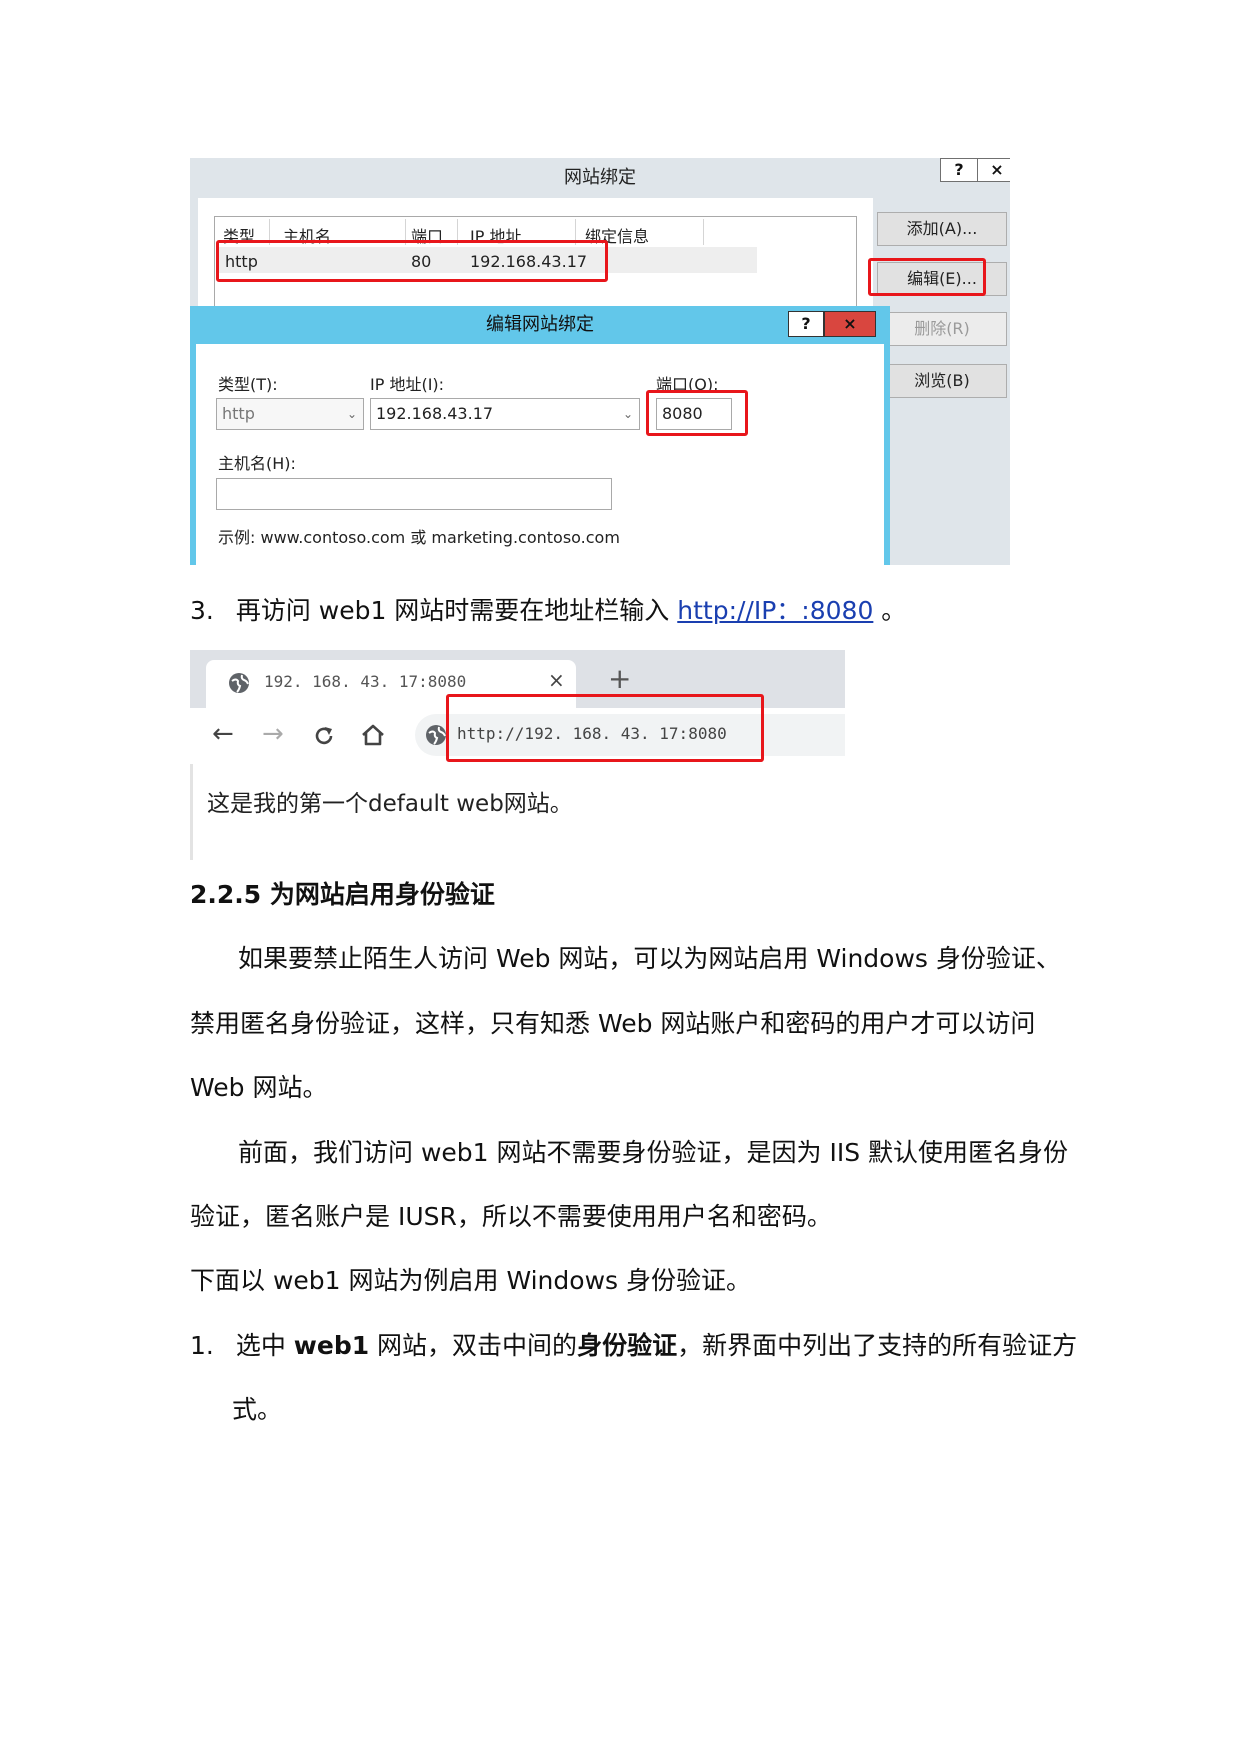 This screenshot has width=1240, height=1753. I want to click on delete-binding-button: 删除(R), so click(942, 329).